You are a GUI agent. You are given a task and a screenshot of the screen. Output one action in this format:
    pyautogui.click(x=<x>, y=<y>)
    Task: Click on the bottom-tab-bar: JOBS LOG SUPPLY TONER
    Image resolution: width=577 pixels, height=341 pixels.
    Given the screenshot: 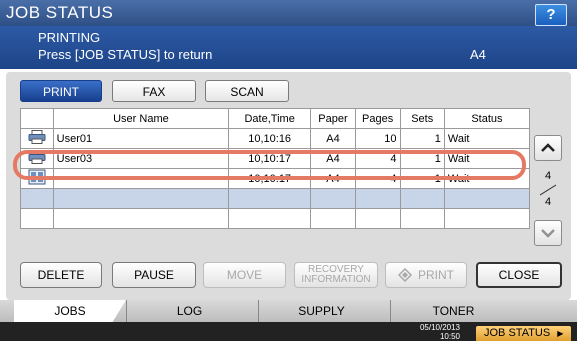 What is the action you would take?
    pyautogui.click(x=288, y=311)
    